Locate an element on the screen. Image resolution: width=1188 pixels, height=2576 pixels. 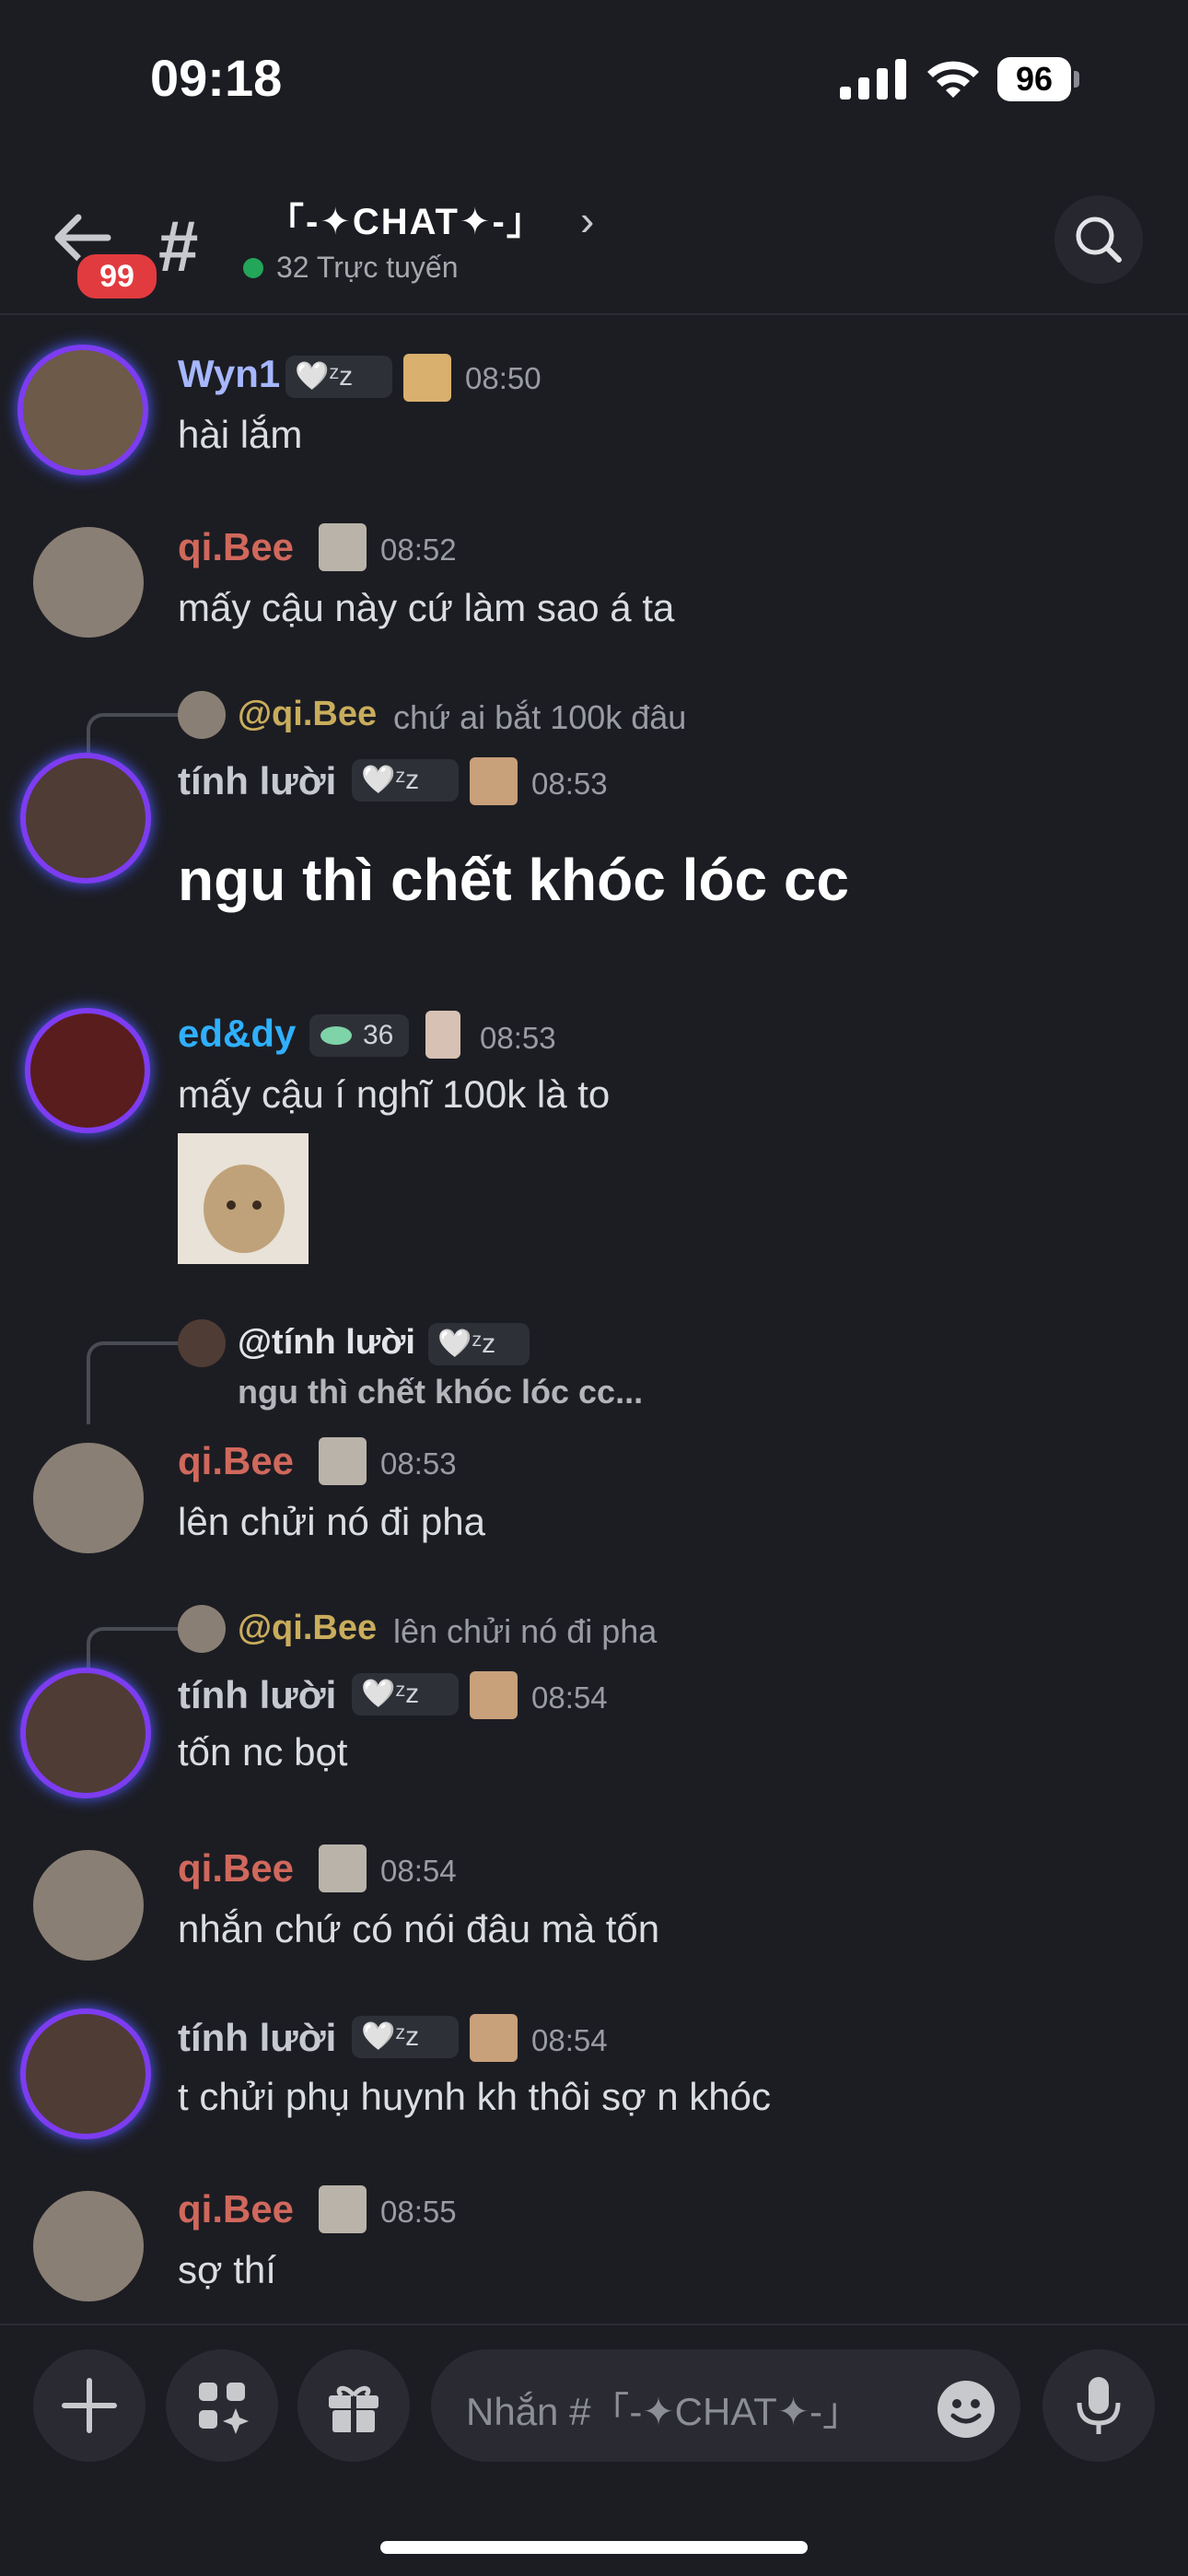
search-button is located at coordinates (1098, 239).